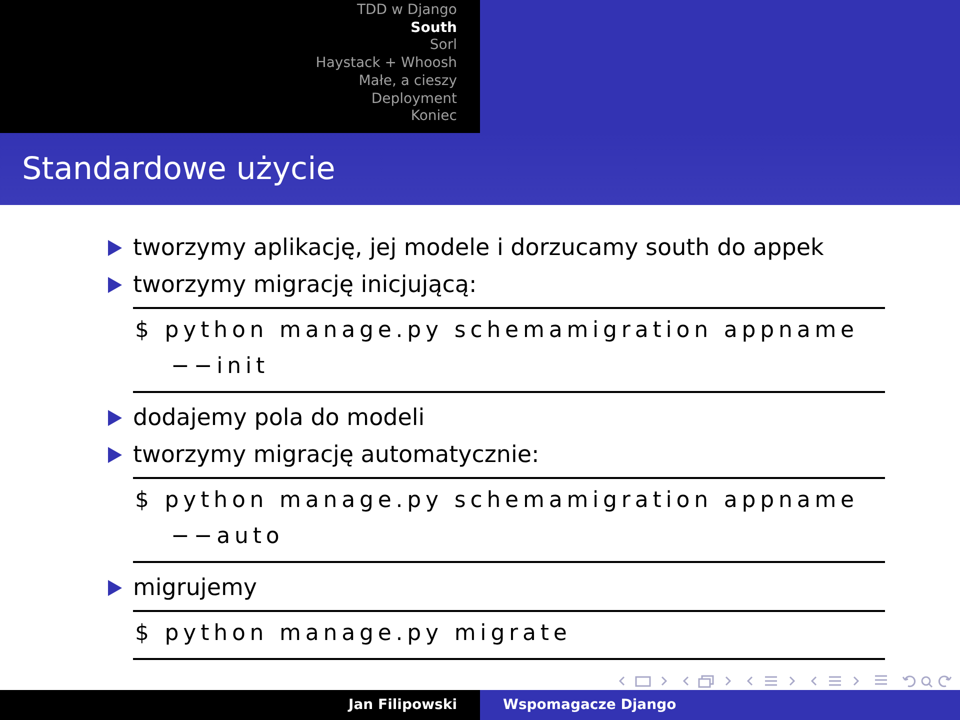 The image size is (960, 720). I want to click on bullet-text: dodajemy pola do modeli, so click(279, 417).